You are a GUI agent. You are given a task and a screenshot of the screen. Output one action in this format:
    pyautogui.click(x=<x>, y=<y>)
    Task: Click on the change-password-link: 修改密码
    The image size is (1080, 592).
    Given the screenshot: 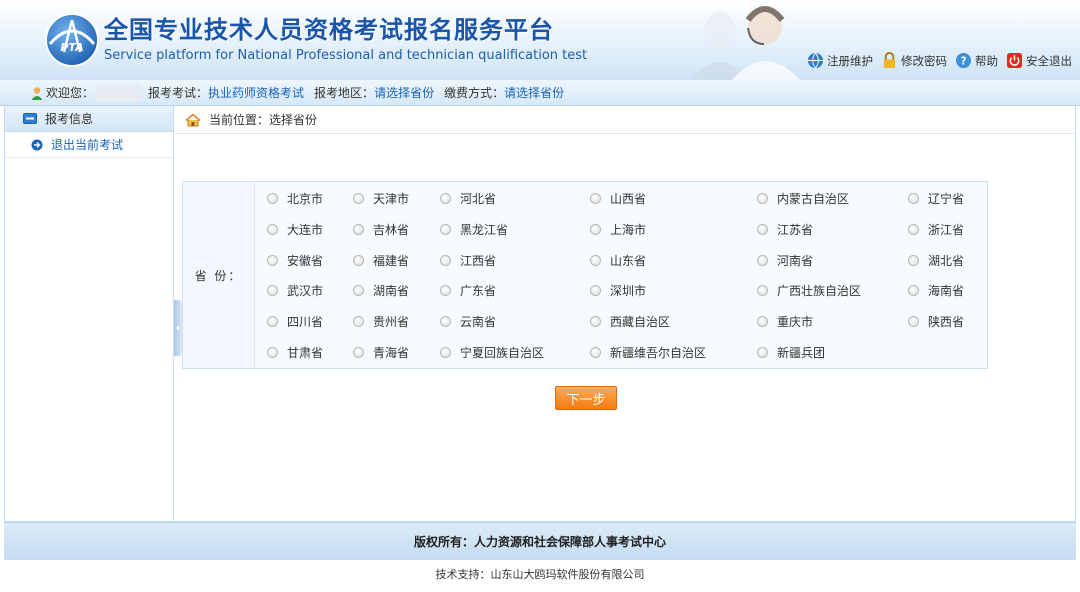 What is the action you would take?
    pyautogui.click(x=914, y=60)
    